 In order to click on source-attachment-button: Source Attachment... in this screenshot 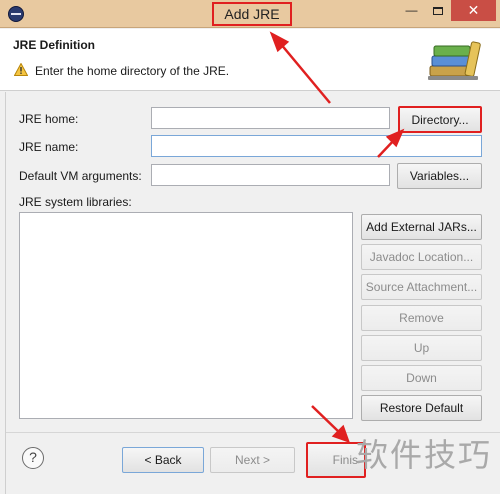, I will do `click(421, 287)`.